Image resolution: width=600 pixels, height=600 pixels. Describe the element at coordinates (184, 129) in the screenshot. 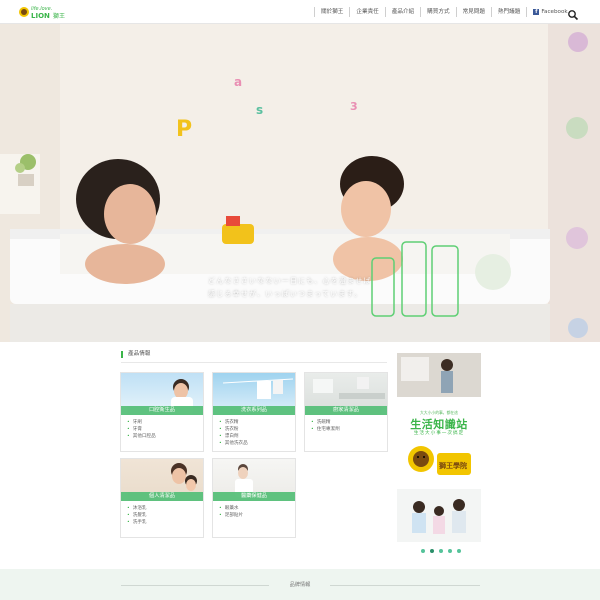

I see `svg-text: P` at that location.